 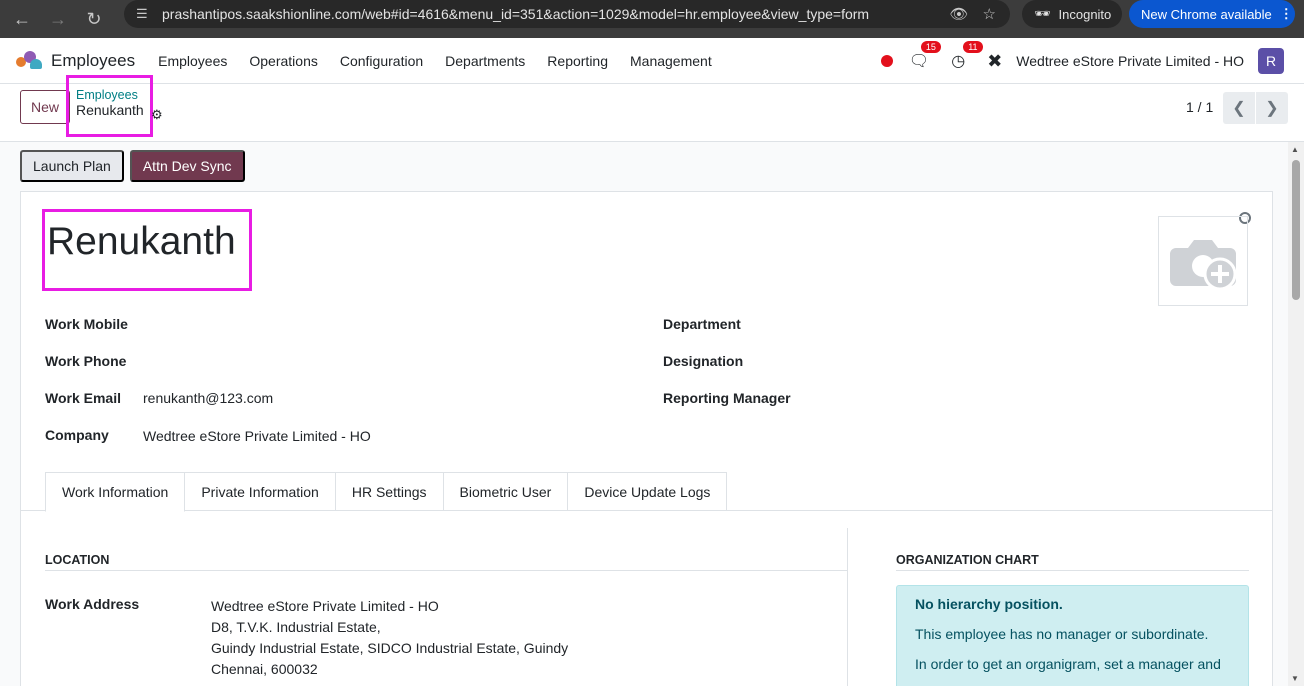 What do you see at coordinates (58, 19) in the screenshot?
I see `forward-icon: →` at bounding box center [58, 19].